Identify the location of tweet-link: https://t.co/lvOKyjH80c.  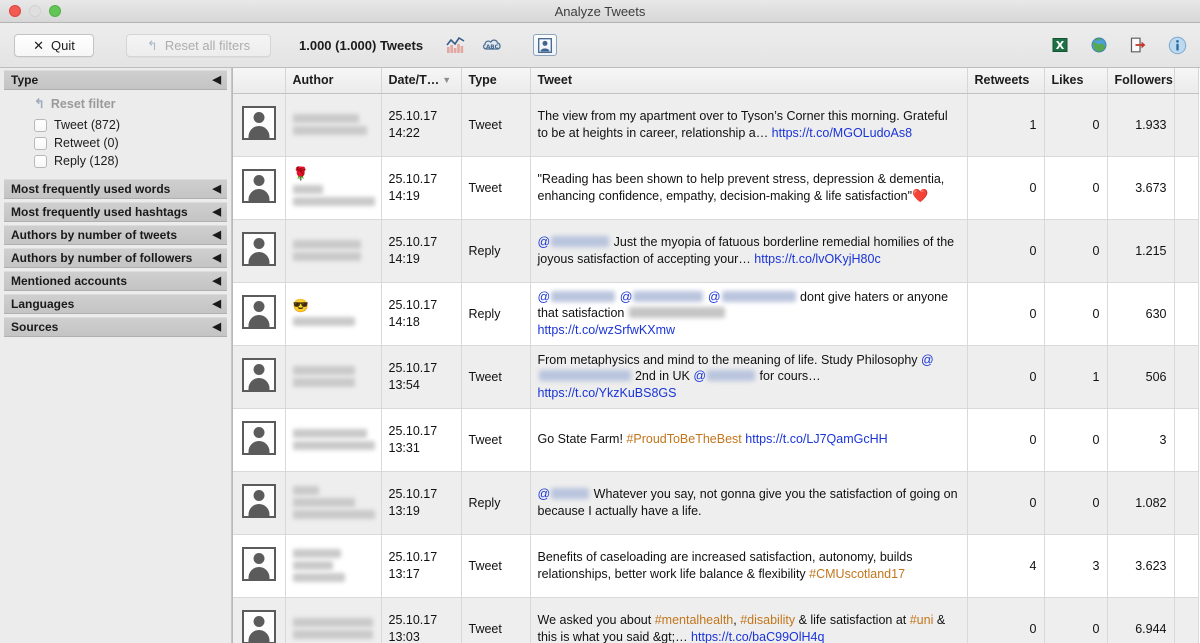
(817, 259).